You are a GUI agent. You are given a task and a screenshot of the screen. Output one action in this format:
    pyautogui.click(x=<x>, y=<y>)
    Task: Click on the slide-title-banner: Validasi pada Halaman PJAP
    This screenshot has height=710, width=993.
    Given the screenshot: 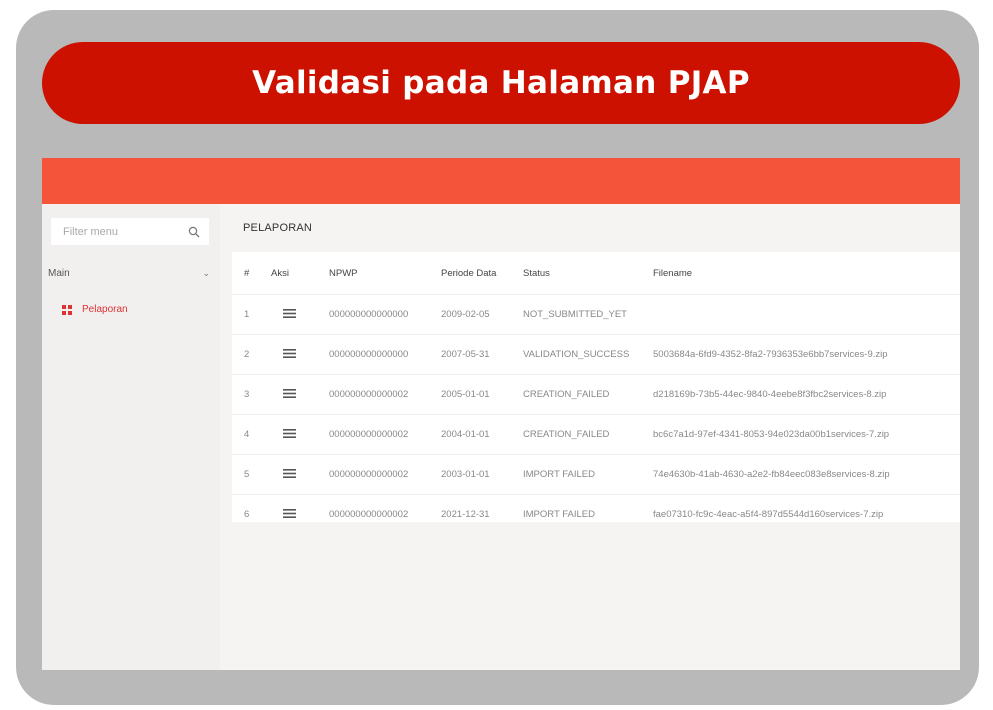 What is the action you would take?
    pyautogui.click(x=501, y=83)
    